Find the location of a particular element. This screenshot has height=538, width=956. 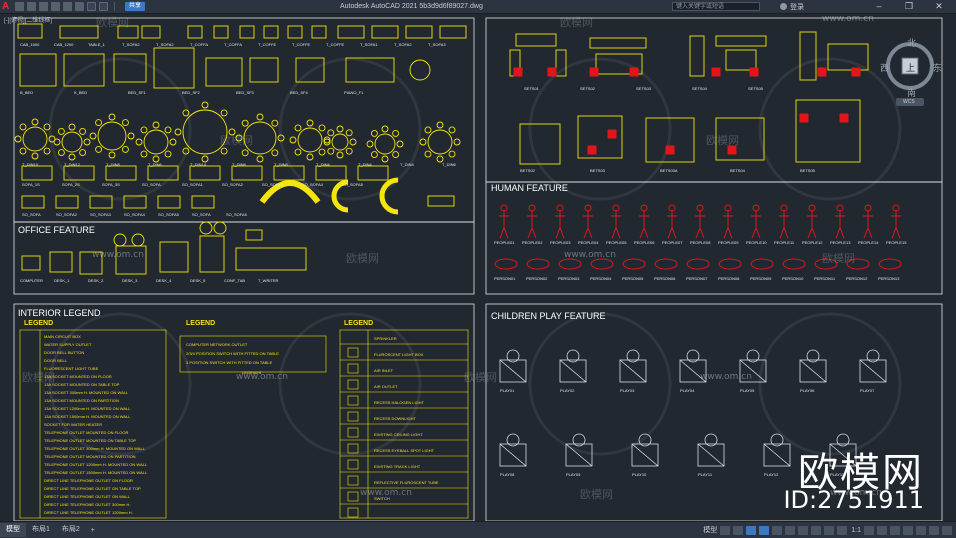

undo-icon is located at coordinates (91, 6).